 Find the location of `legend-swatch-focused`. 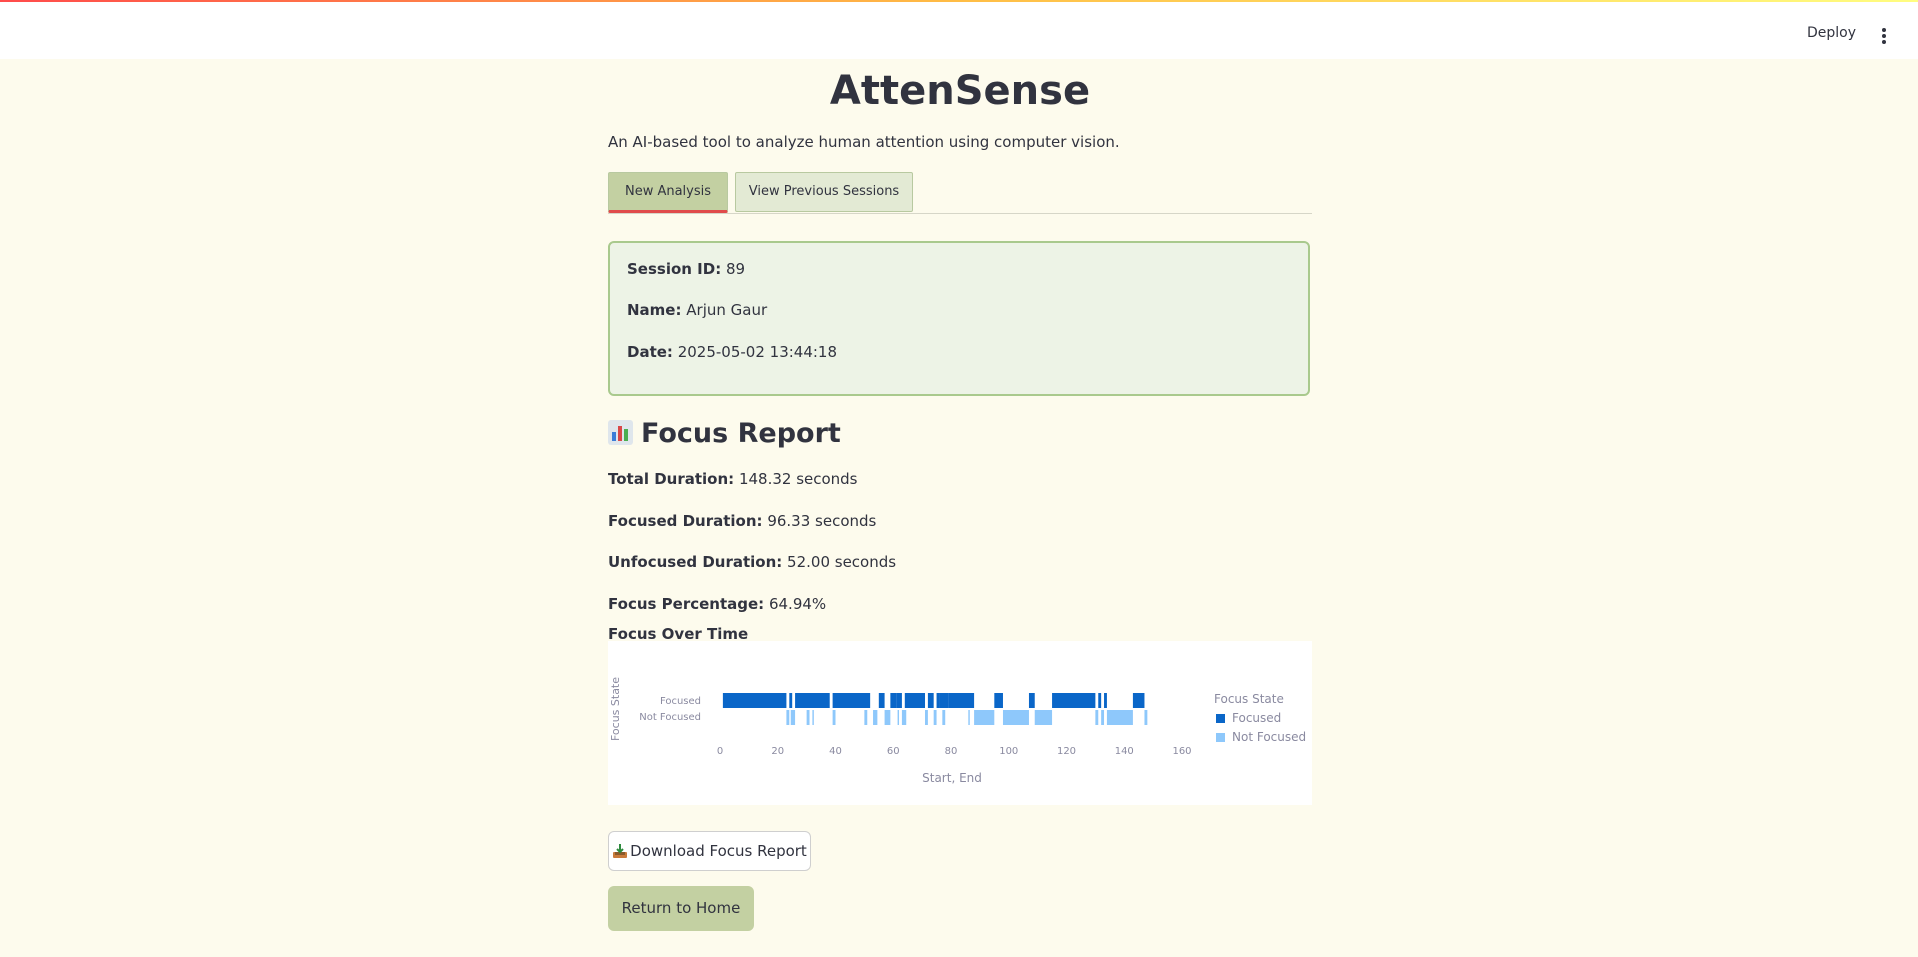

legend-swatch-focused is located at coordinates (1220, 718).